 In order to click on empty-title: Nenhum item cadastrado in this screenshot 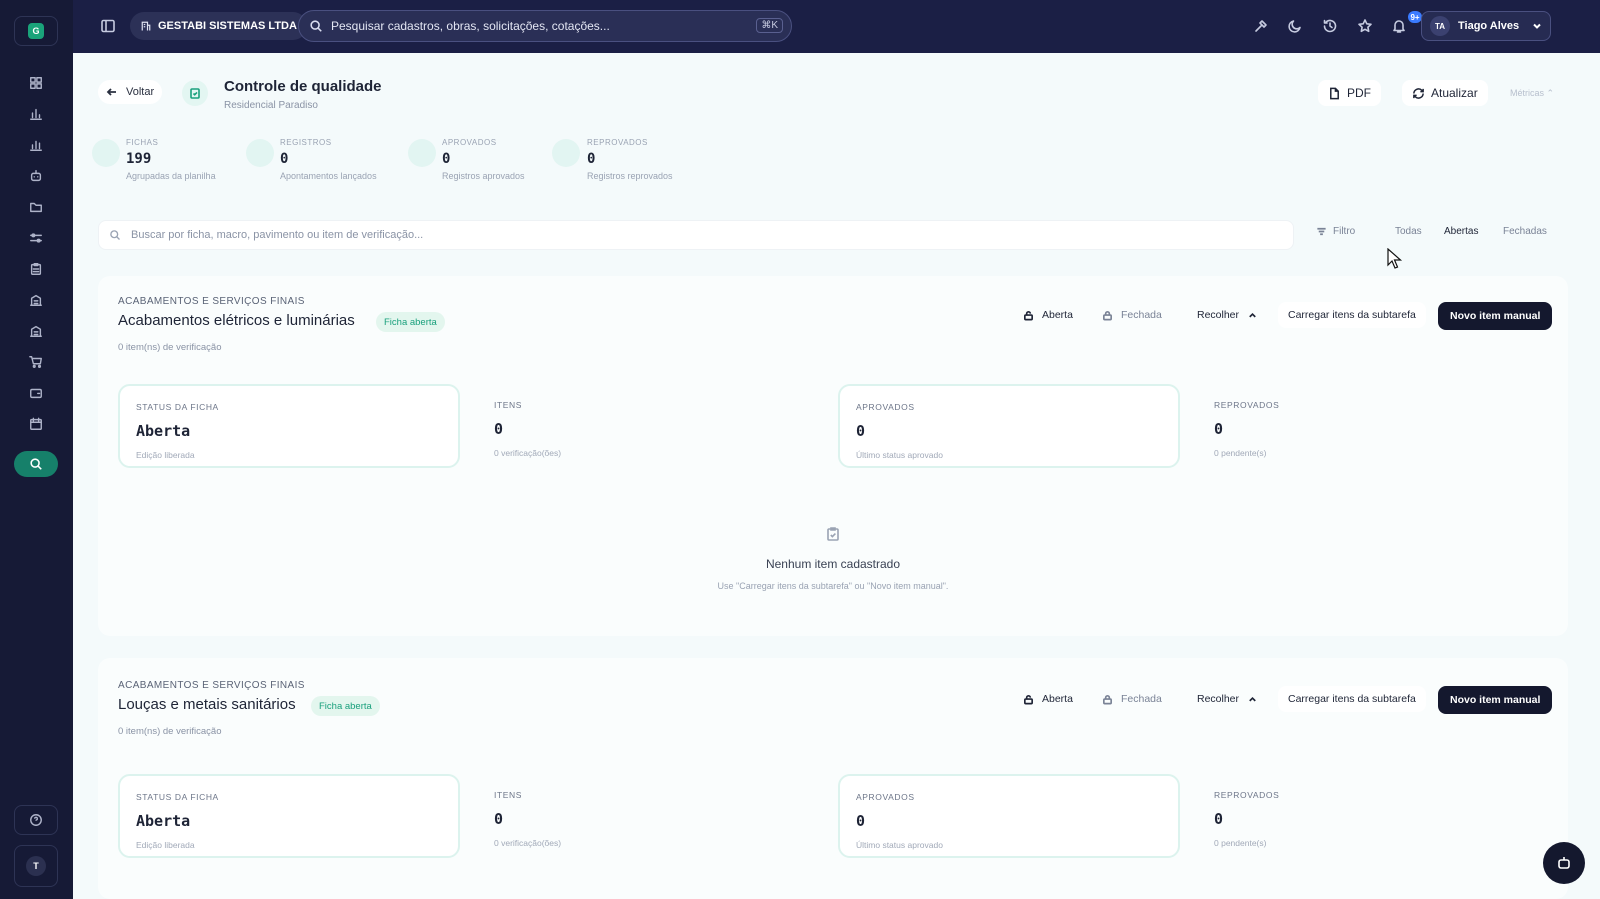, I will do `click(833, 564)`.